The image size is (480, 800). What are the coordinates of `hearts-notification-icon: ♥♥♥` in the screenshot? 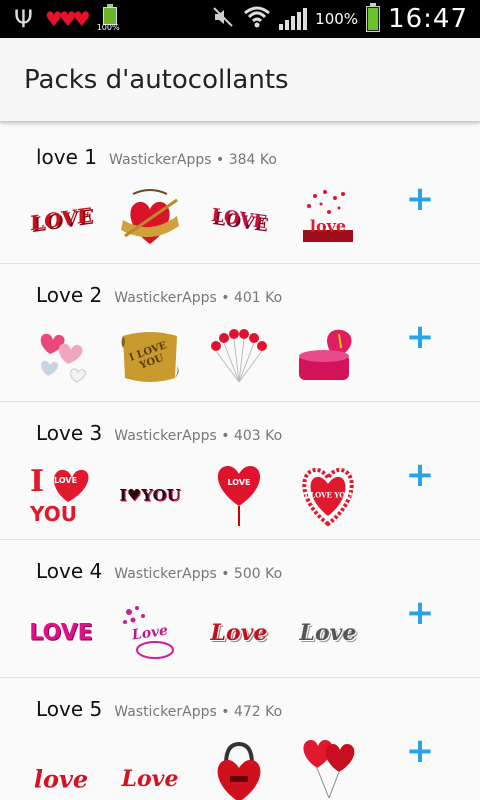 It's located at (67, 19).